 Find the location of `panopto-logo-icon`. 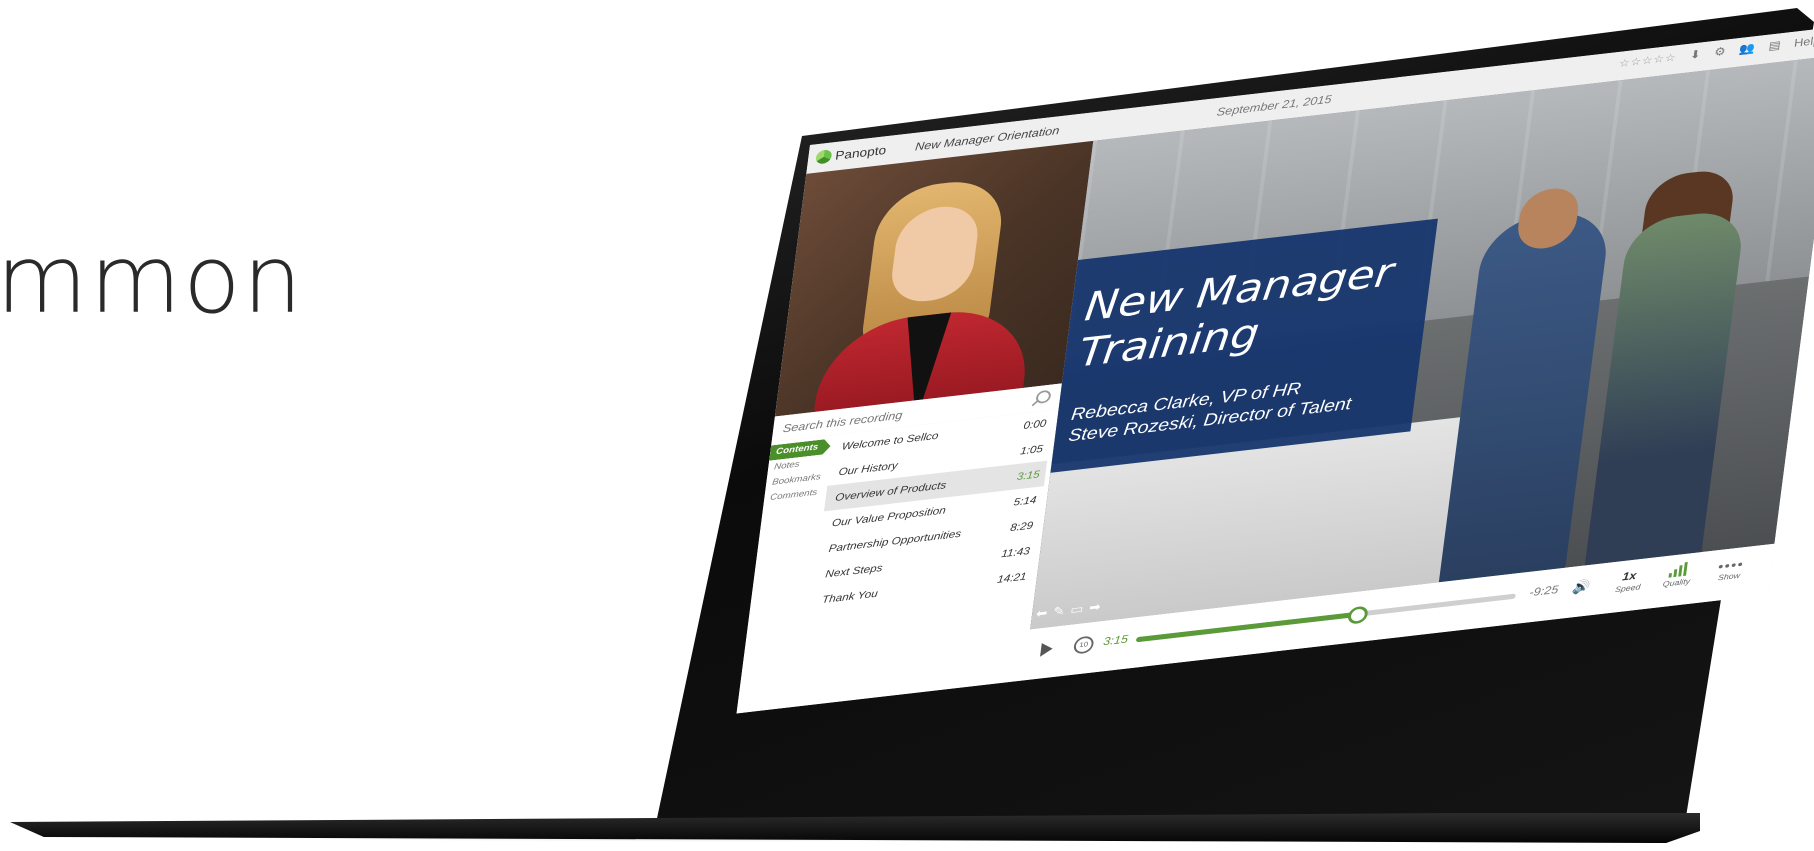

panopto-logo-icon is located at coordinates (824, 157).